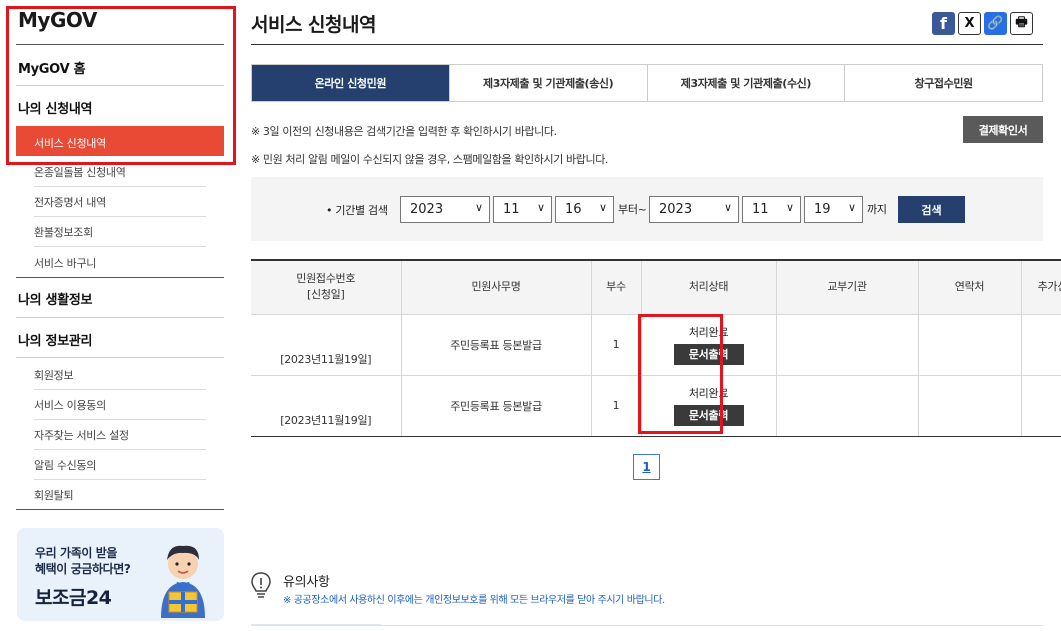 This screenshot has width=1061, height=631. Describe the element at coordinates (404, 131) in the screenshot. I see `notice-search-period: ※ 3일 이전의 신청내용은 검색기간을 입력한 후 확인하시기 바랍니다.` at that location.